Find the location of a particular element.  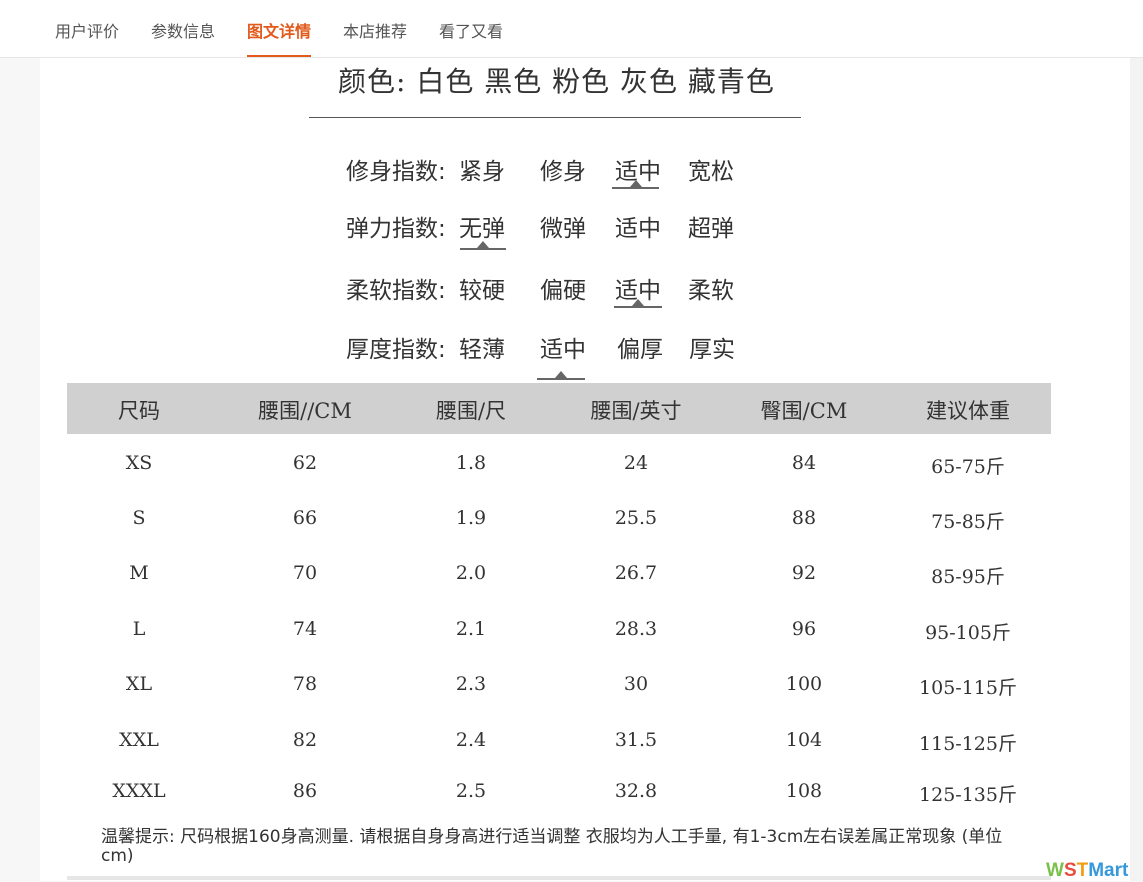

table-cell: 84 is located at coordinates (804, 463).